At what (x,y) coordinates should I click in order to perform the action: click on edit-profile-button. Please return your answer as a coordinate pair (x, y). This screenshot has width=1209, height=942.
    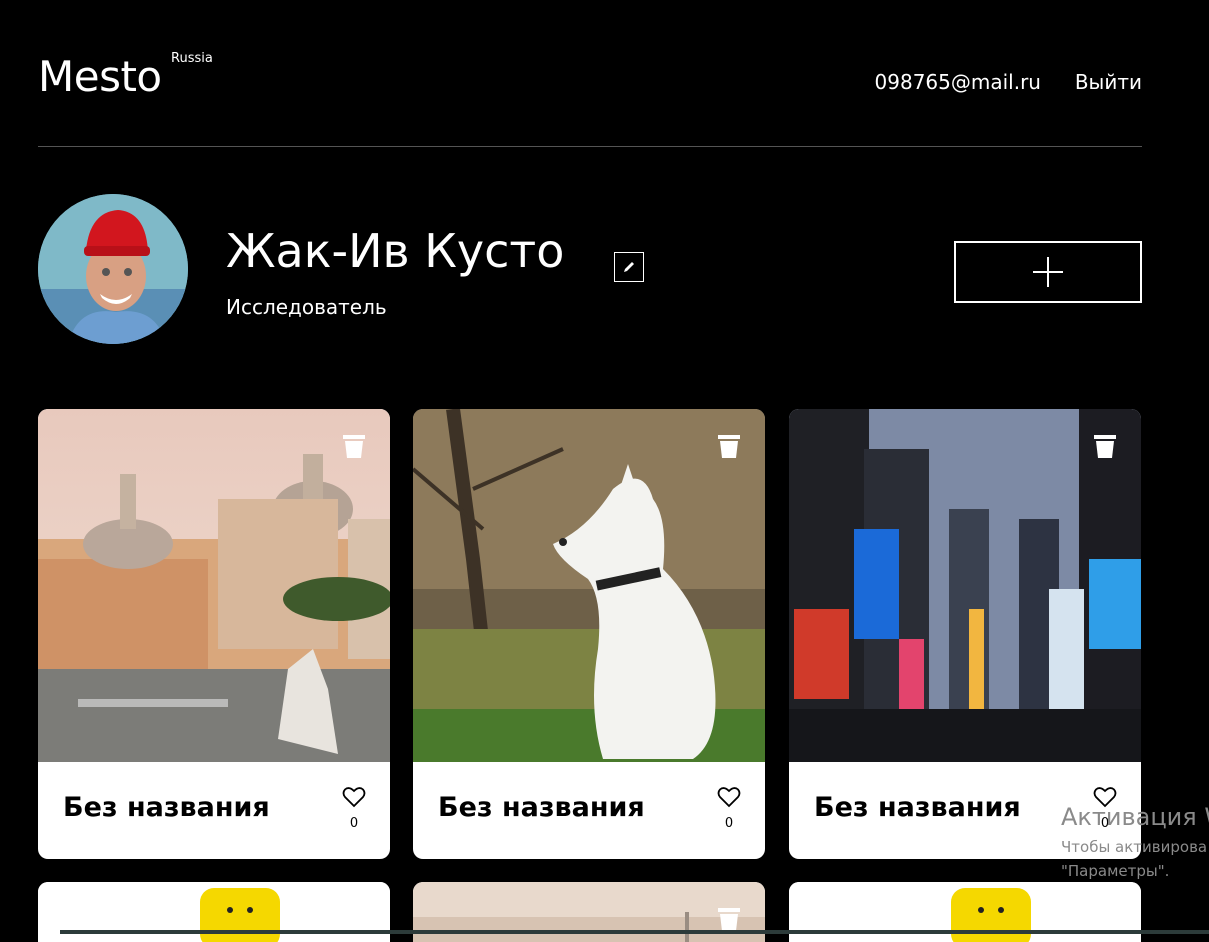
    Looking at the image, I should click on (629, 267).